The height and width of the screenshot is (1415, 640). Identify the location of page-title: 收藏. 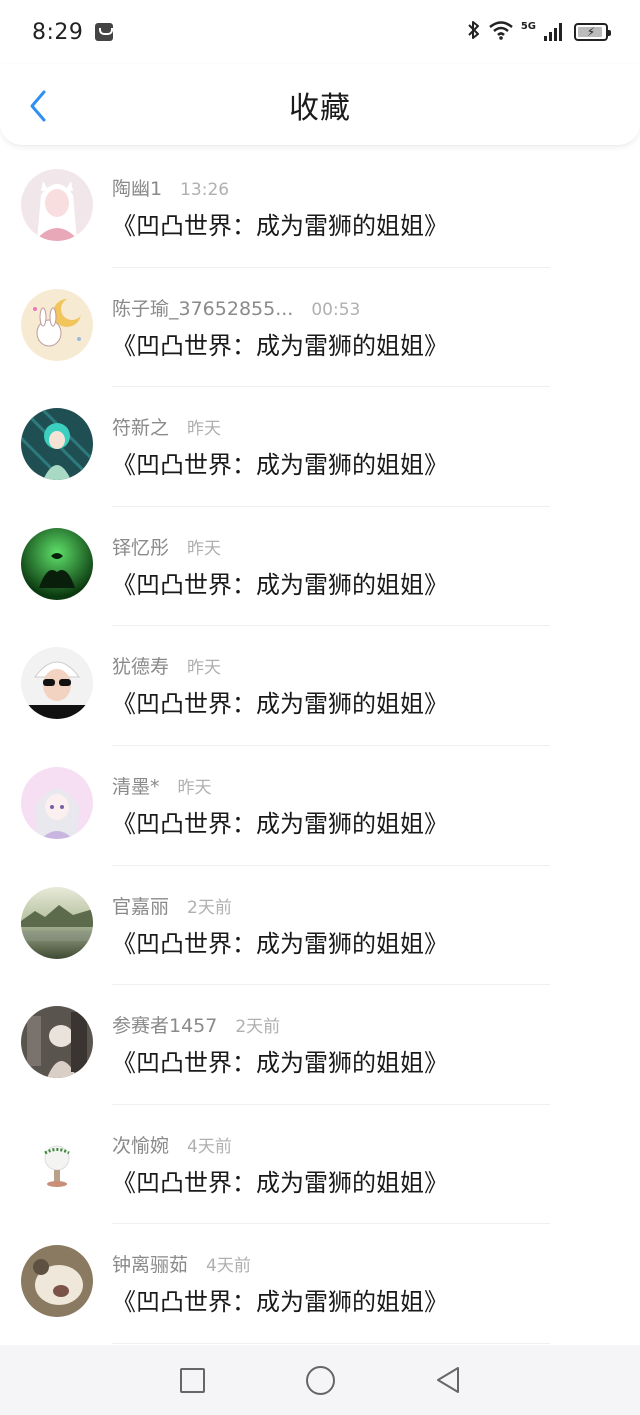
(320, 108).